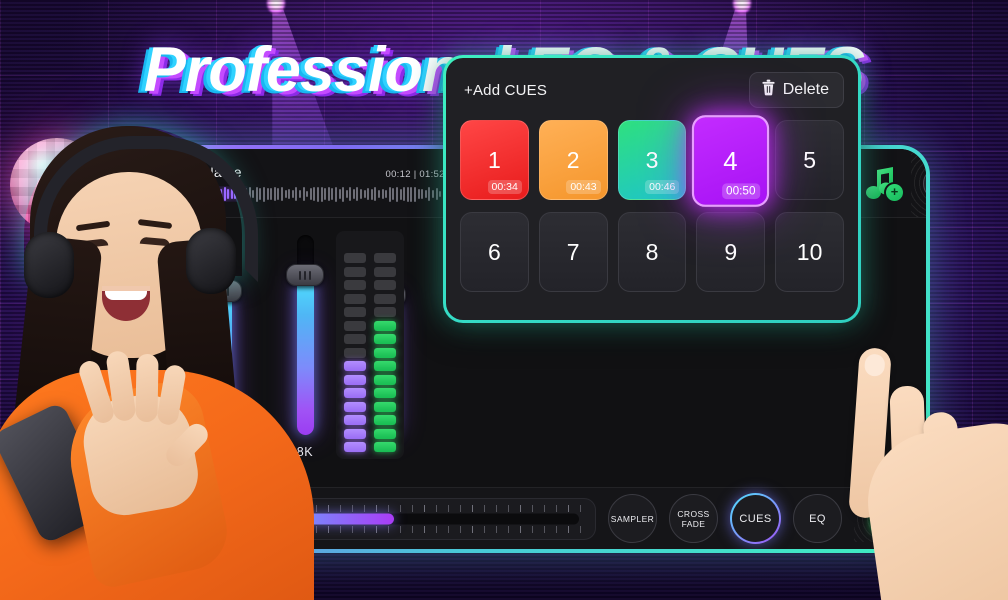 The image size is (1008, 600). I want to click on cues-label: CUES, so click(755, 518).